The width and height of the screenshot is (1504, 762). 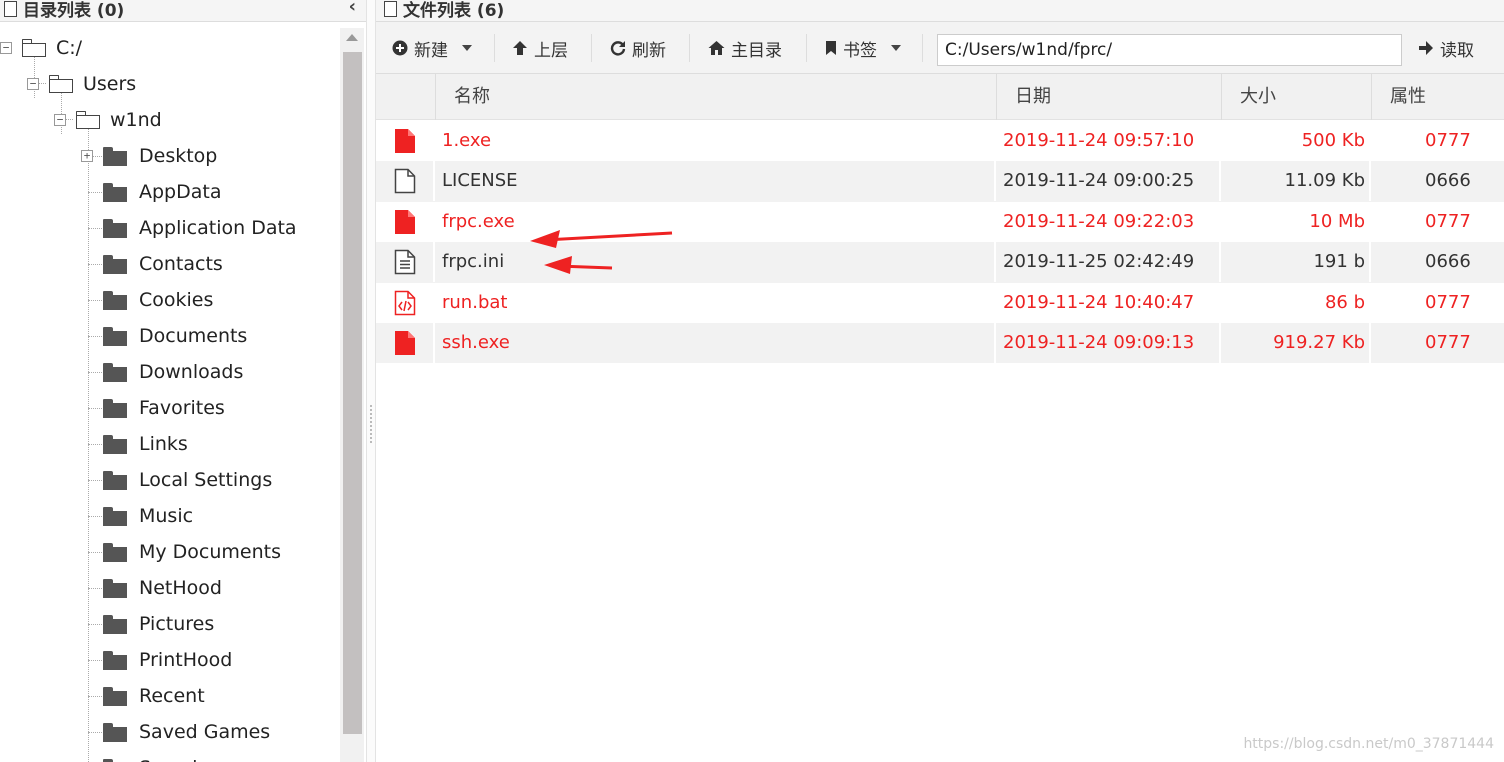 What do you see at coordinates (940, 302) in the screenshot?
I see `file-row: run.bat 2019-11-24 10:40:47 86 b 0777` at bounding box center [940, 302].